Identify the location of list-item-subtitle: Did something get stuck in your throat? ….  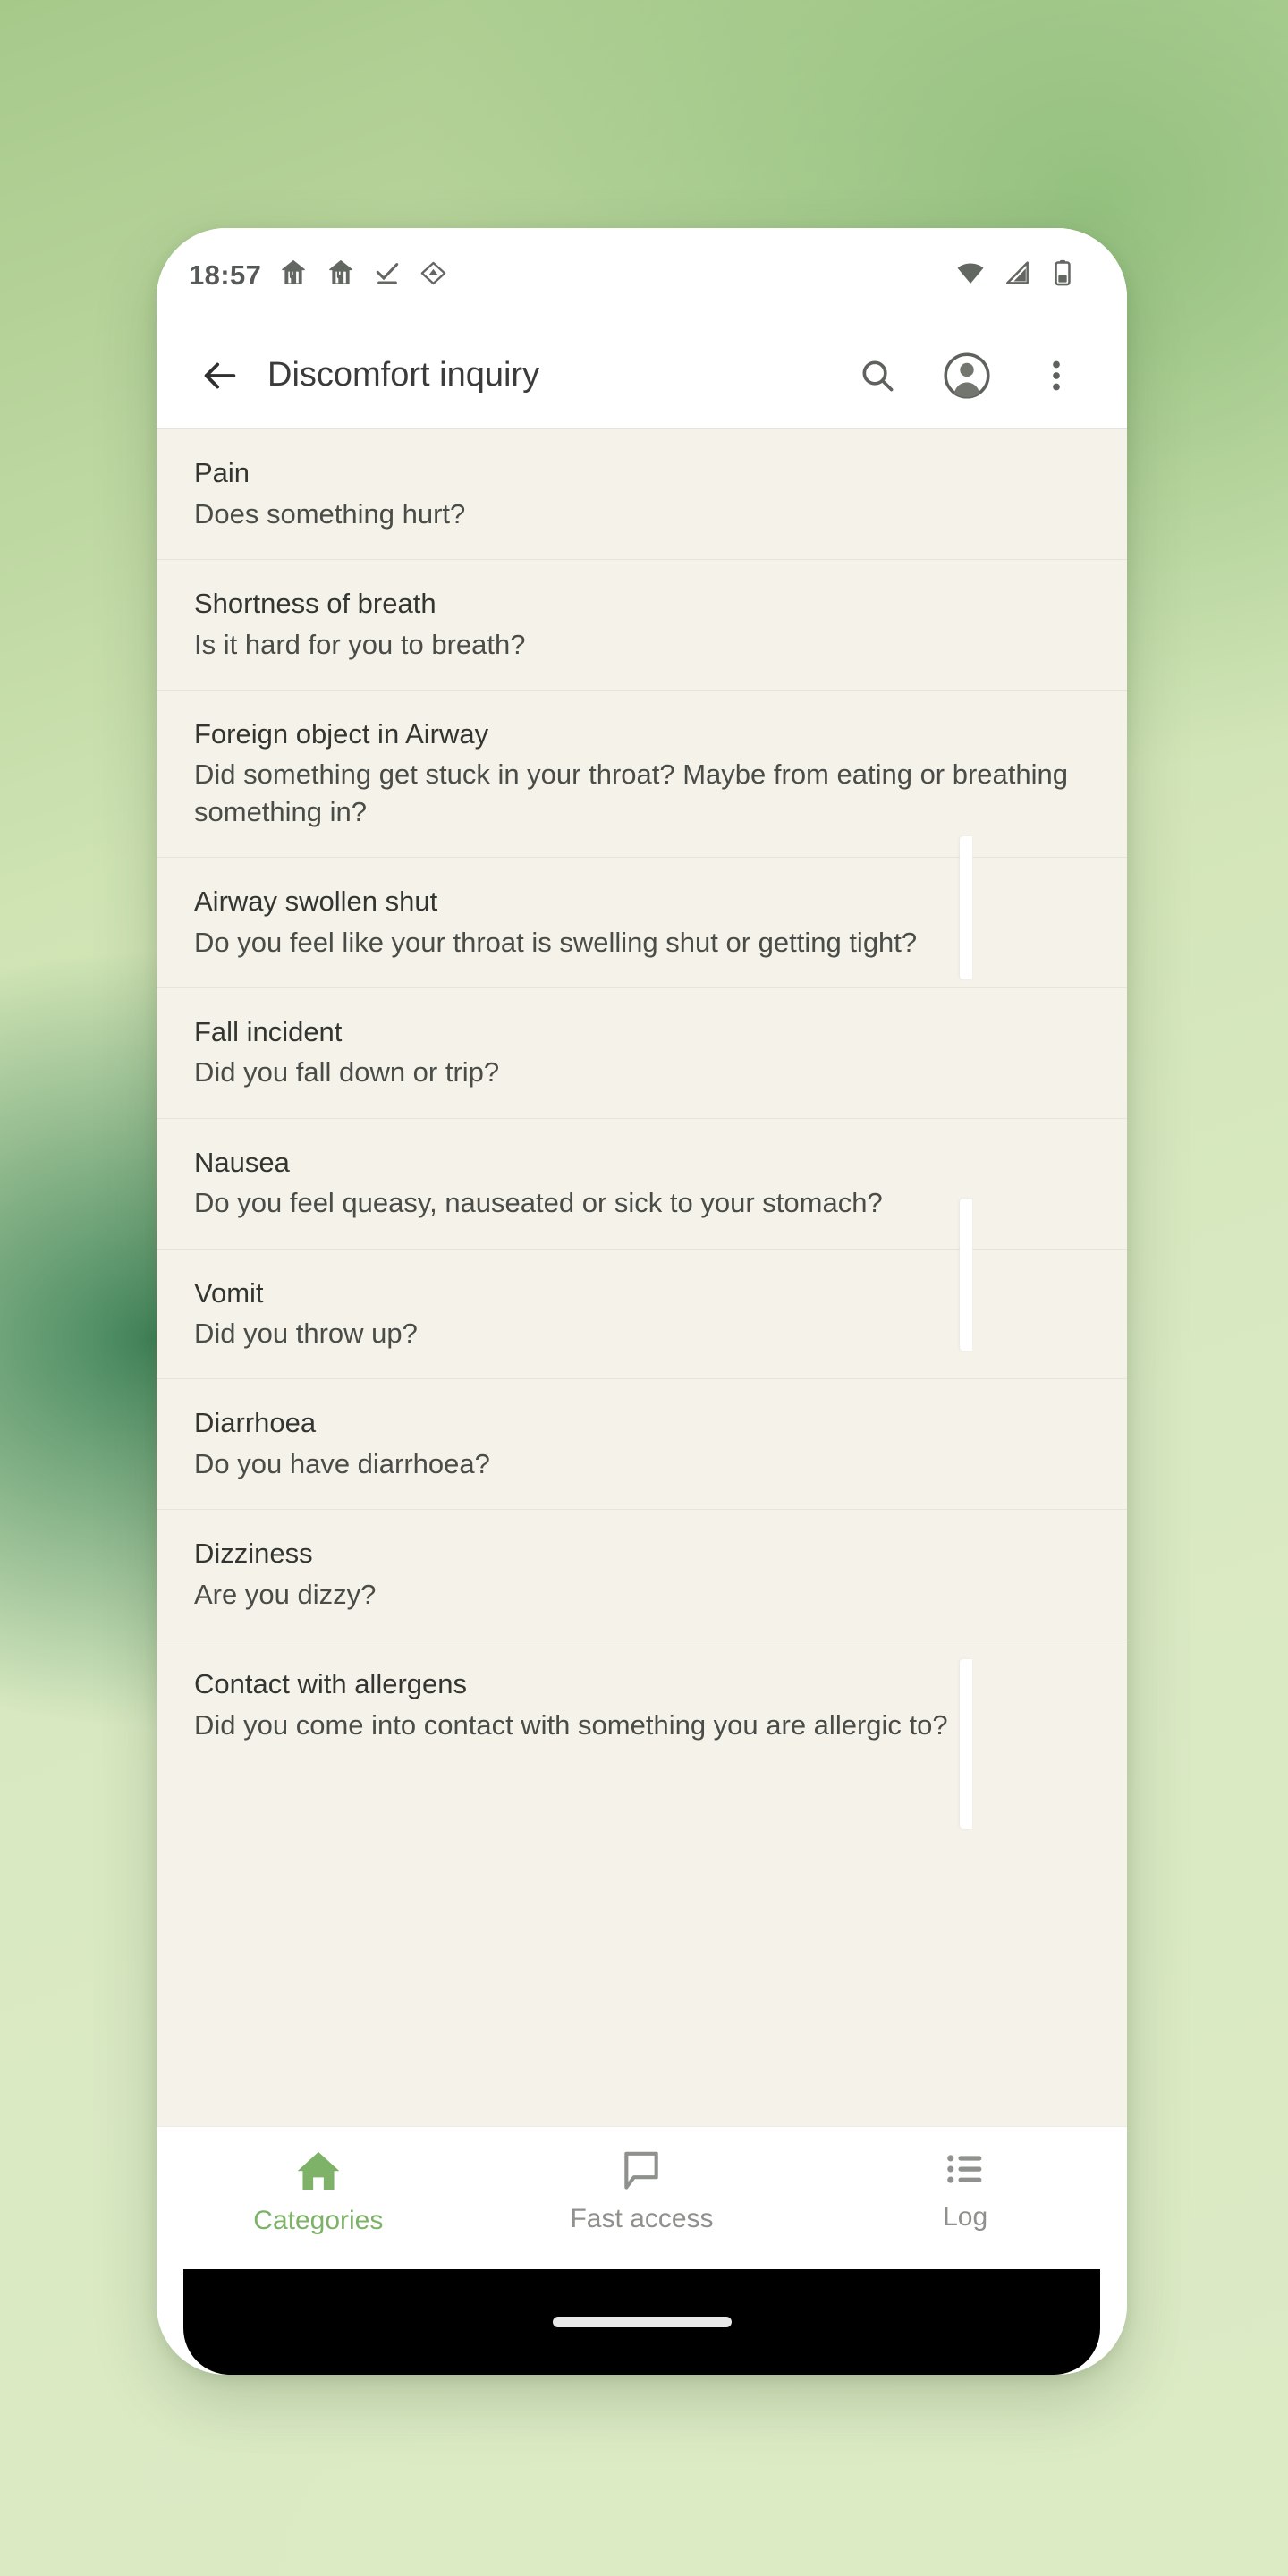
(631, 792).